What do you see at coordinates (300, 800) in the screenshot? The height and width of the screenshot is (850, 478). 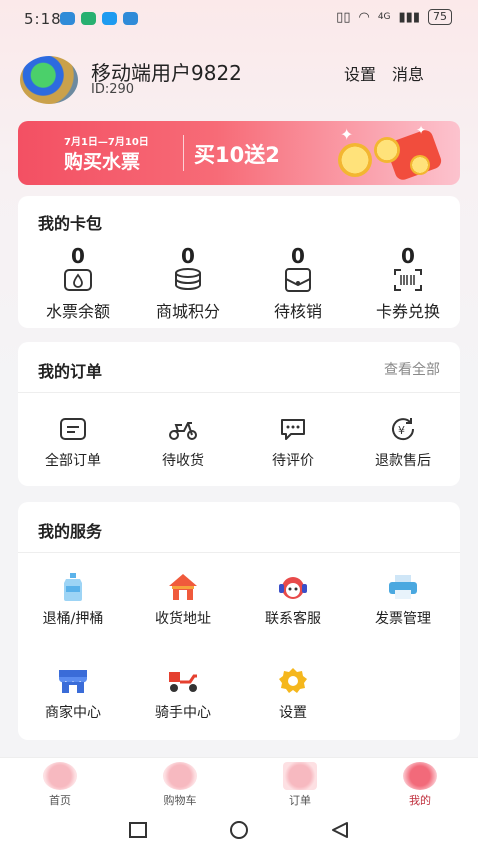 I see `tab-label: 订单` at bounding box center [300, 800].